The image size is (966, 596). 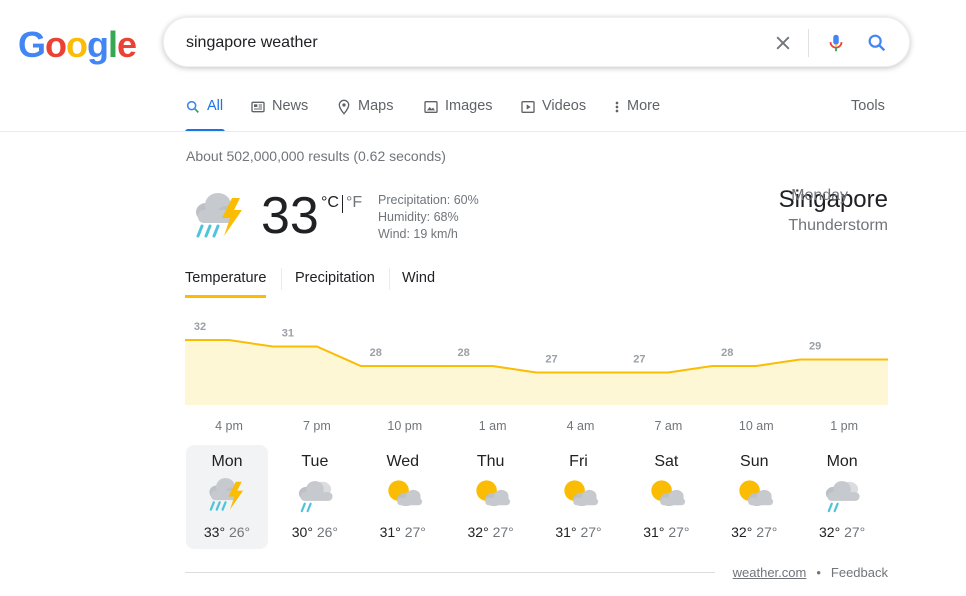 I want to click on map-pin-icon, so click(x=344, y=107).